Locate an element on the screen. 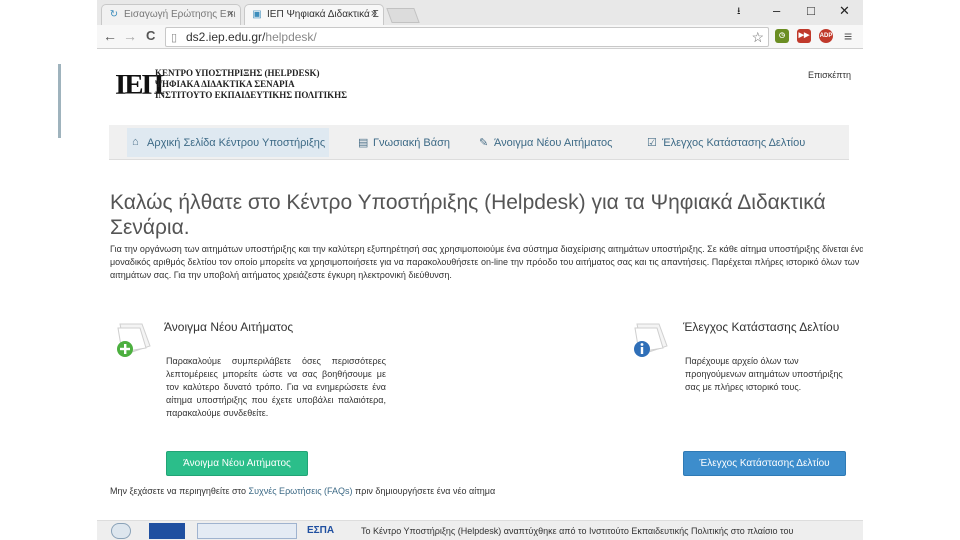  open-new-ticket-button: Άνοιγμα Νέου Αιτήματος is located at coordinates (237, 463).